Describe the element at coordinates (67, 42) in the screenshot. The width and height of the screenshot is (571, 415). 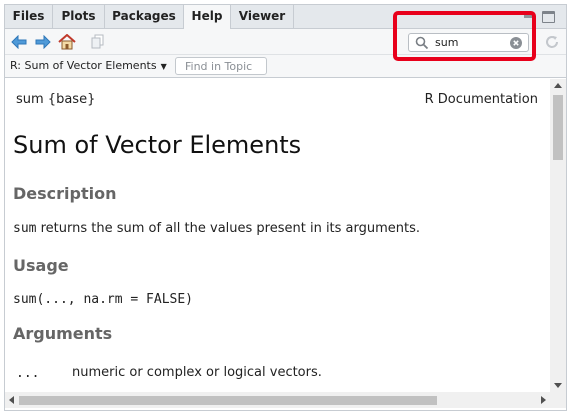
I see `home-icon` at that location.